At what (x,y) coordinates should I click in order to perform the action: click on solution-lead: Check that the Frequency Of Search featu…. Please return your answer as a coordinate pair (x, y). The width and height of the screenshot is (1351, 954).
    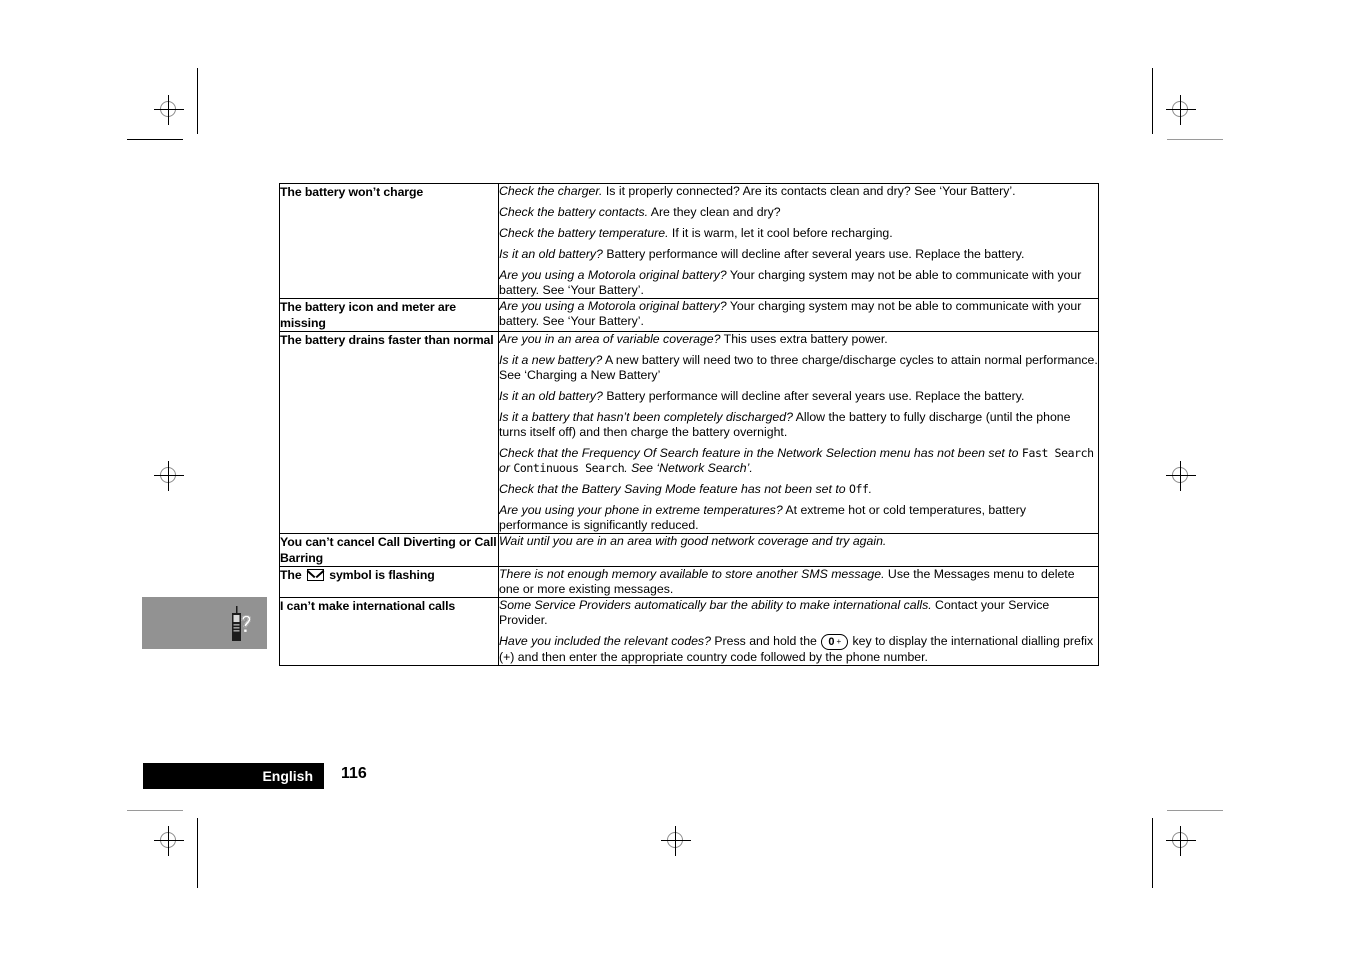
    Looking at the image, I should click on (760, 453).